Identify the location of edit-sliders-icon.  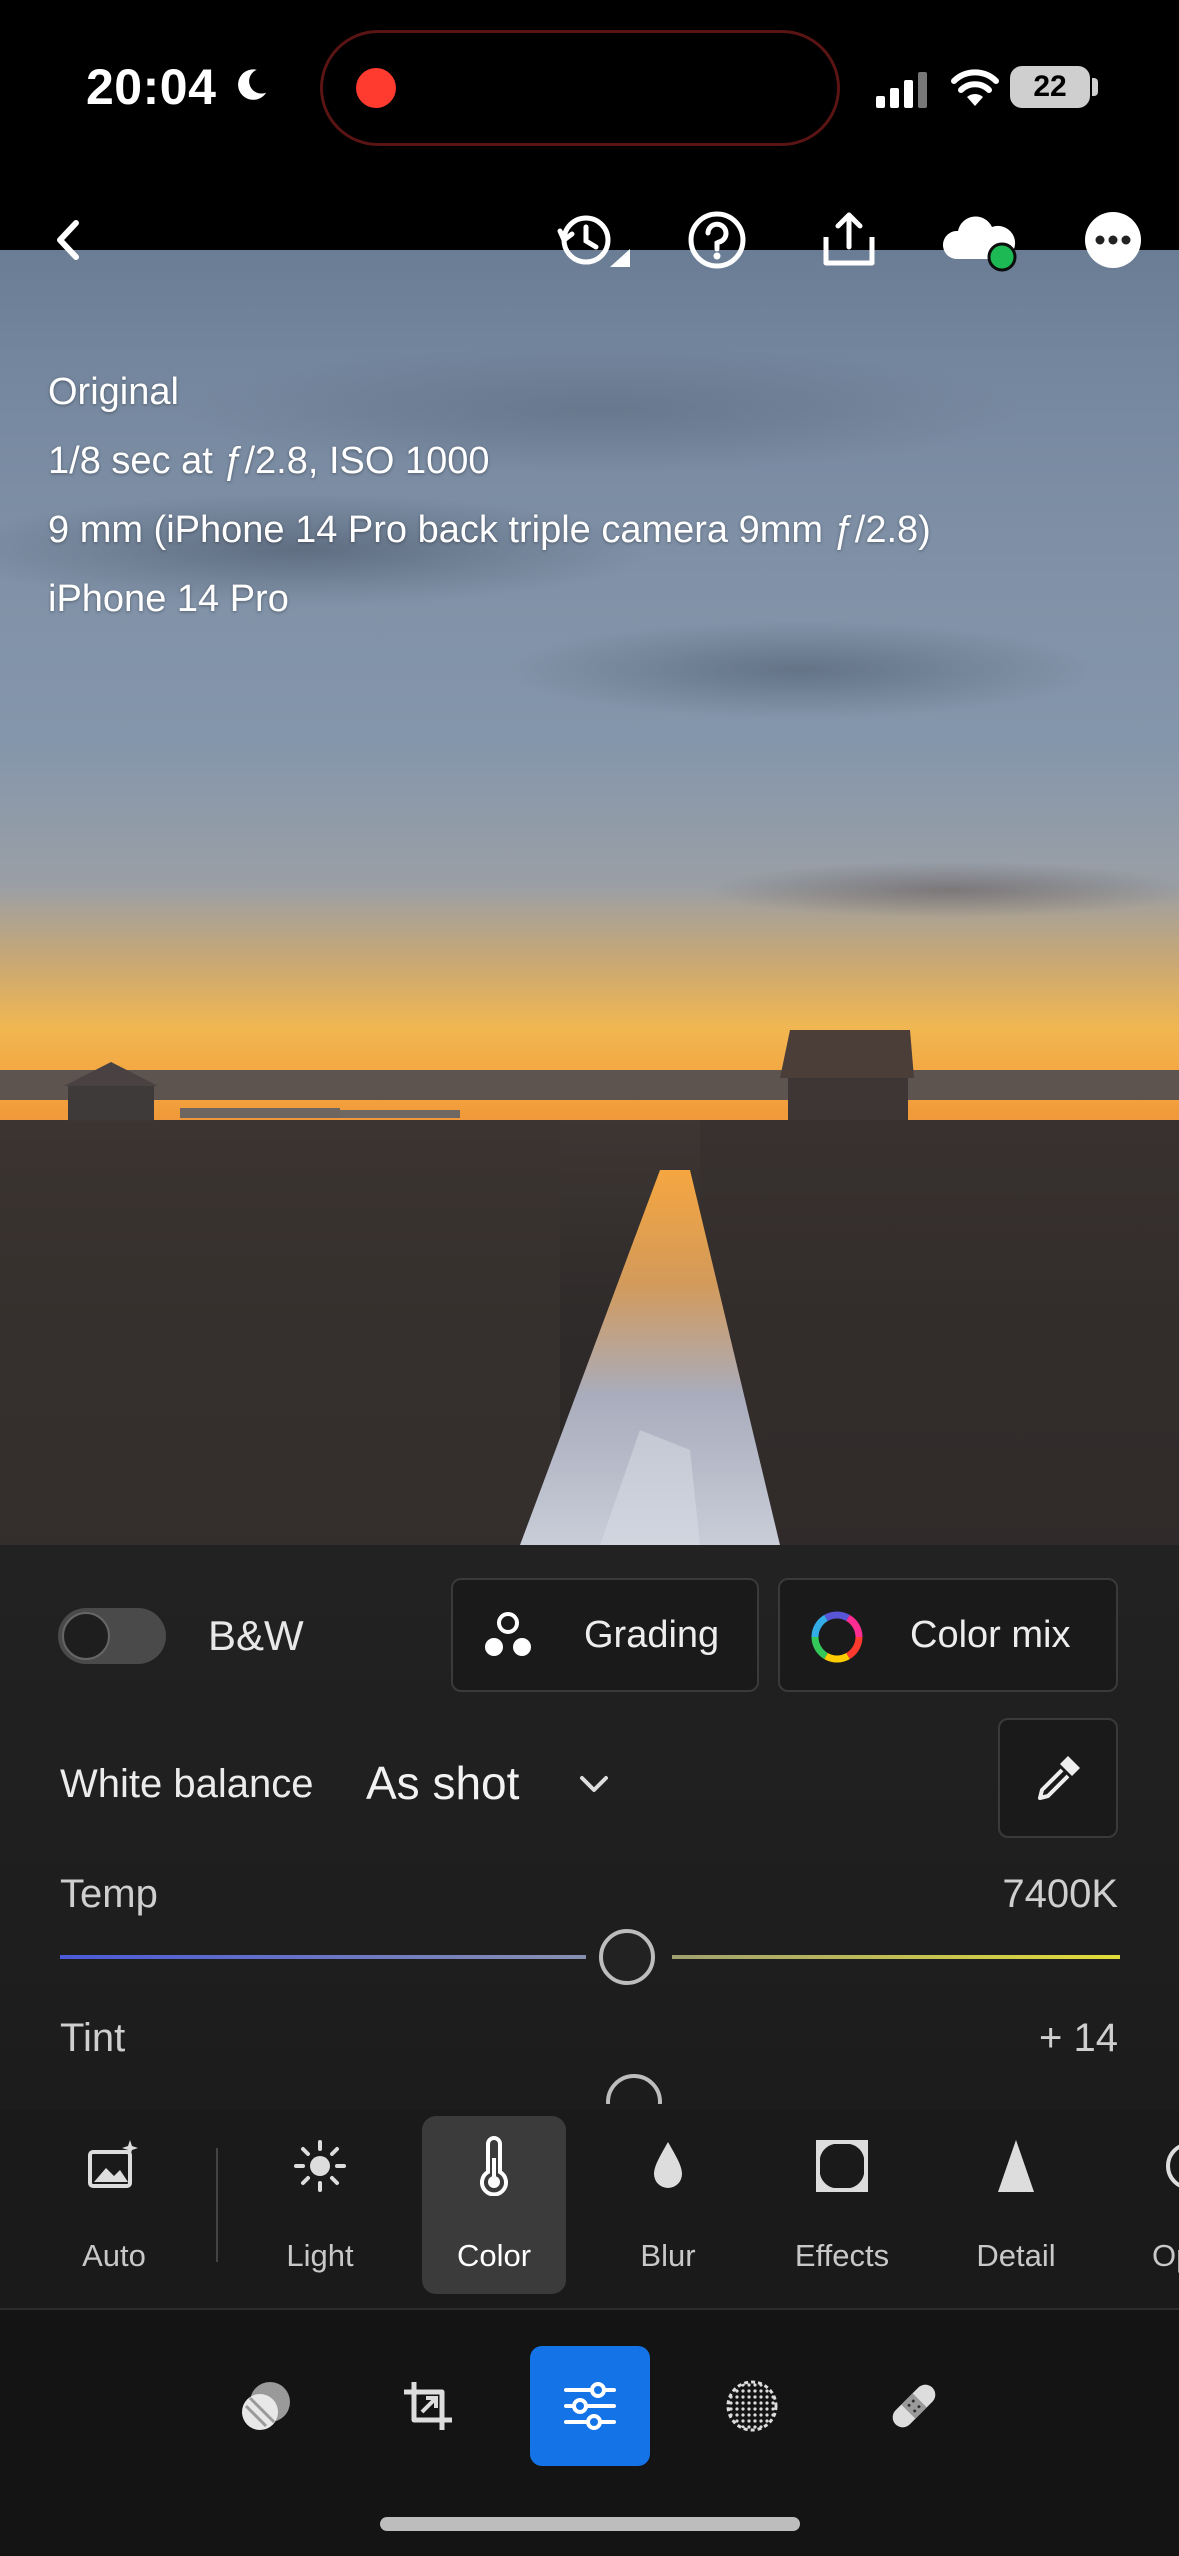
(590, 2406).